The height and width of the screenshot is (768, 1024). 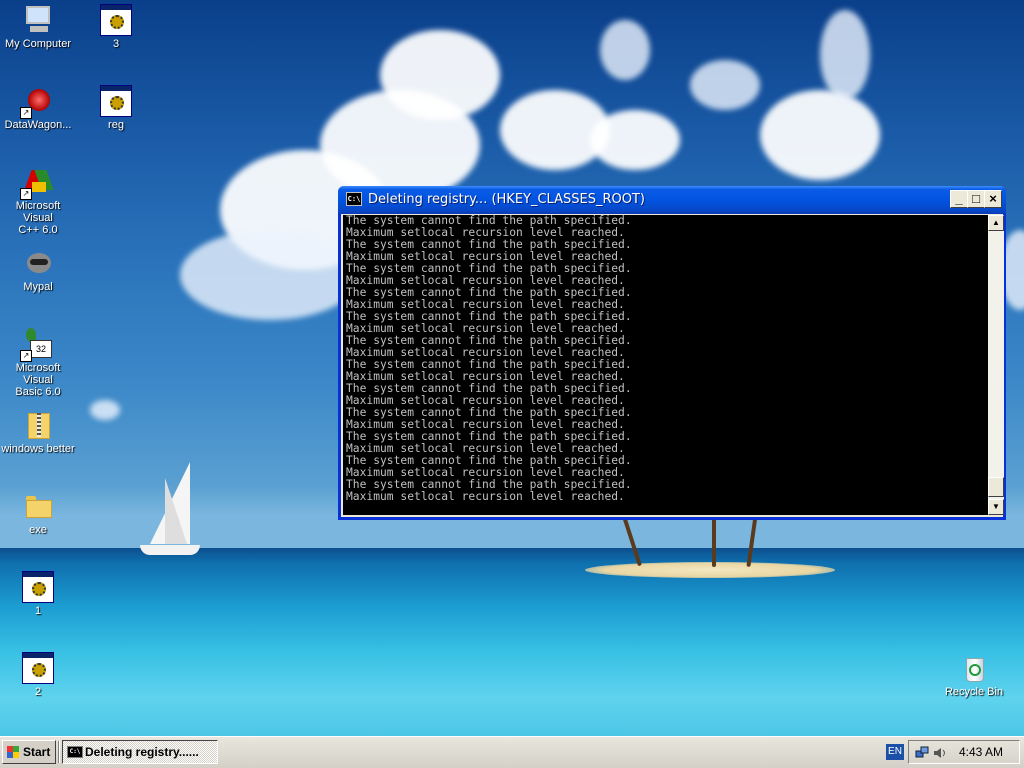 I want to click on desktop-icon-1: 1, so click(x=38, y=594).